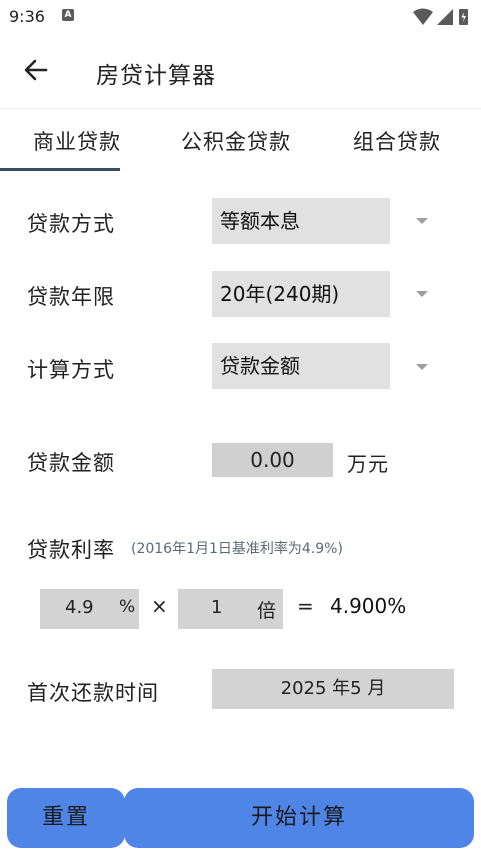 This screenshot has height=855, width=481. What do you see at coordinates (71, 550) in the screenshot?
I see `loan-rate-label: 贷款利率` at bounding box center [71, 550].